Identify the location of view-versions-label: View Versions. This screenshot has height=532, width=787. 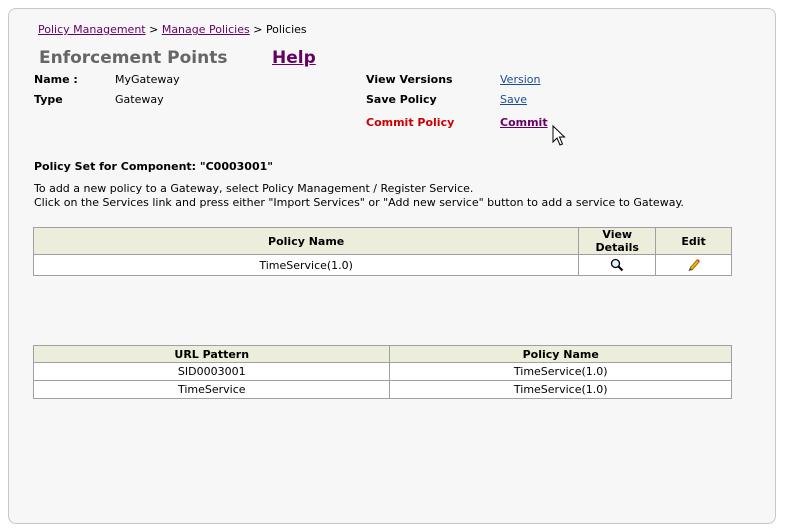
(409, 79).